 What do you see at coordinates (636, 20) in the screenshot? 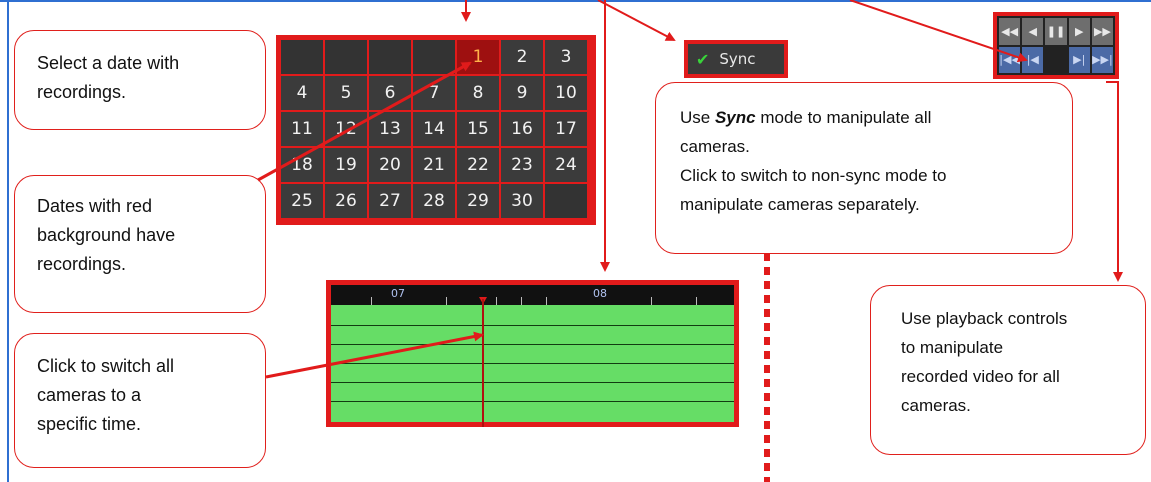
I see `arrow-to-sync` at bounding box center [636, 20].